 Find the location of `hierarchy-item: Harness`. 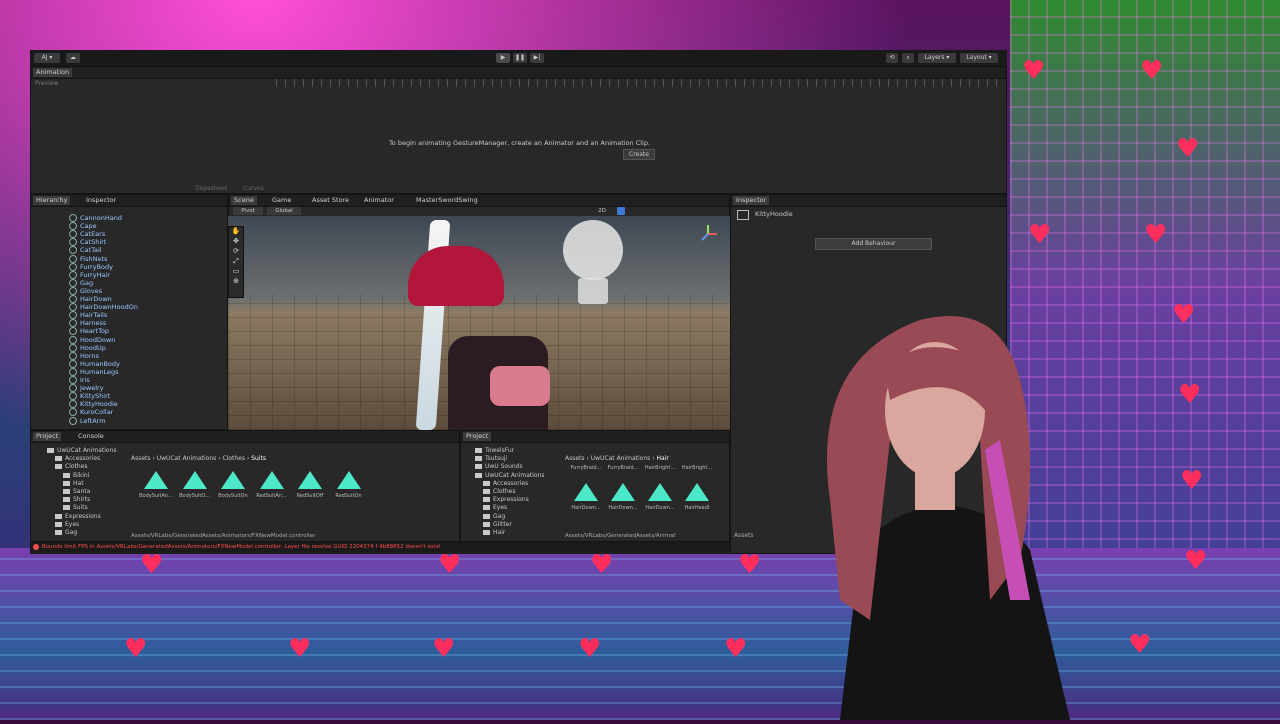

hierarchy-item: Harness is located at coordinates (87, 323).